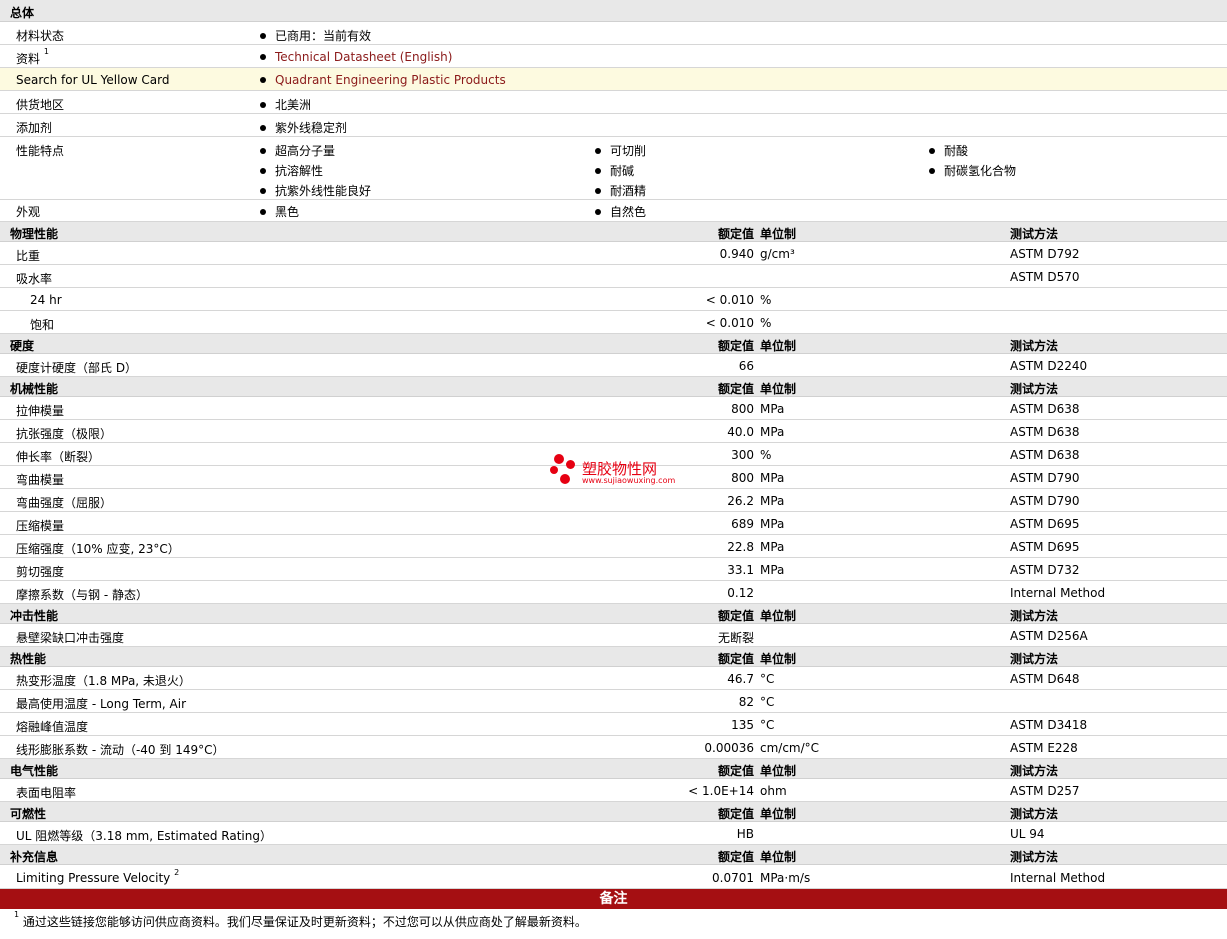 This screenshot has height=939, width=1227. What do you see at coordinates (613, 812) in the screenshot?
I see `section-header-flammability: 可燃性 额定值 单位制 测试方法` at bounding box center [613, 812].